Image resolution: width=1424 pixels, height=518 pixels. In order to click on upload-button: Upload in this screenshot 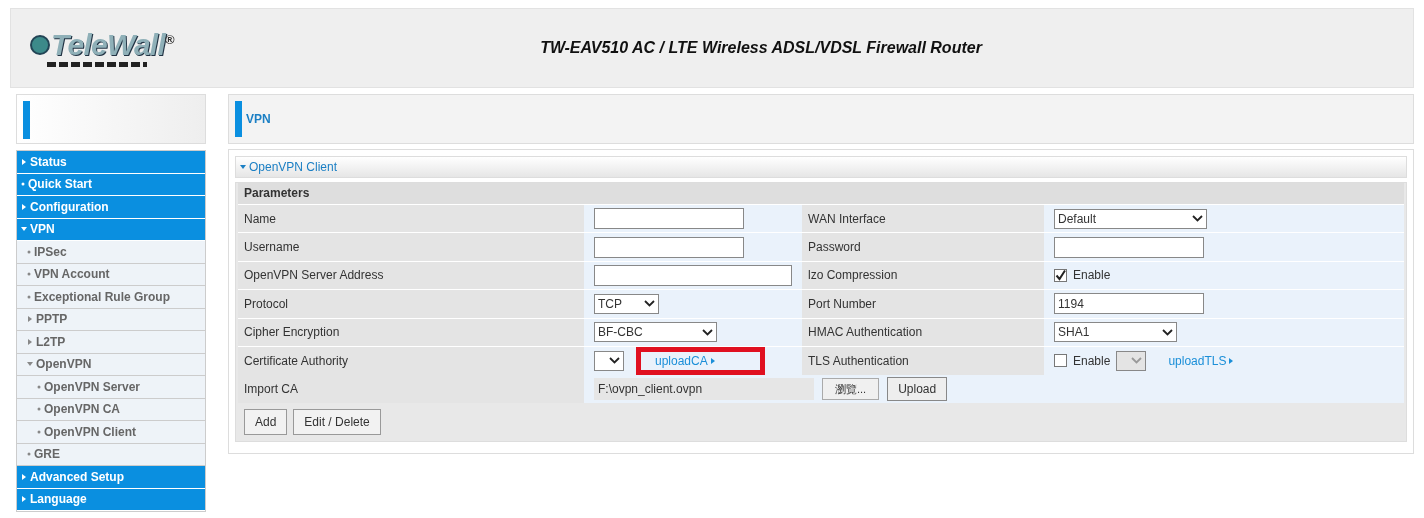, I will do `click(917, 389)`.